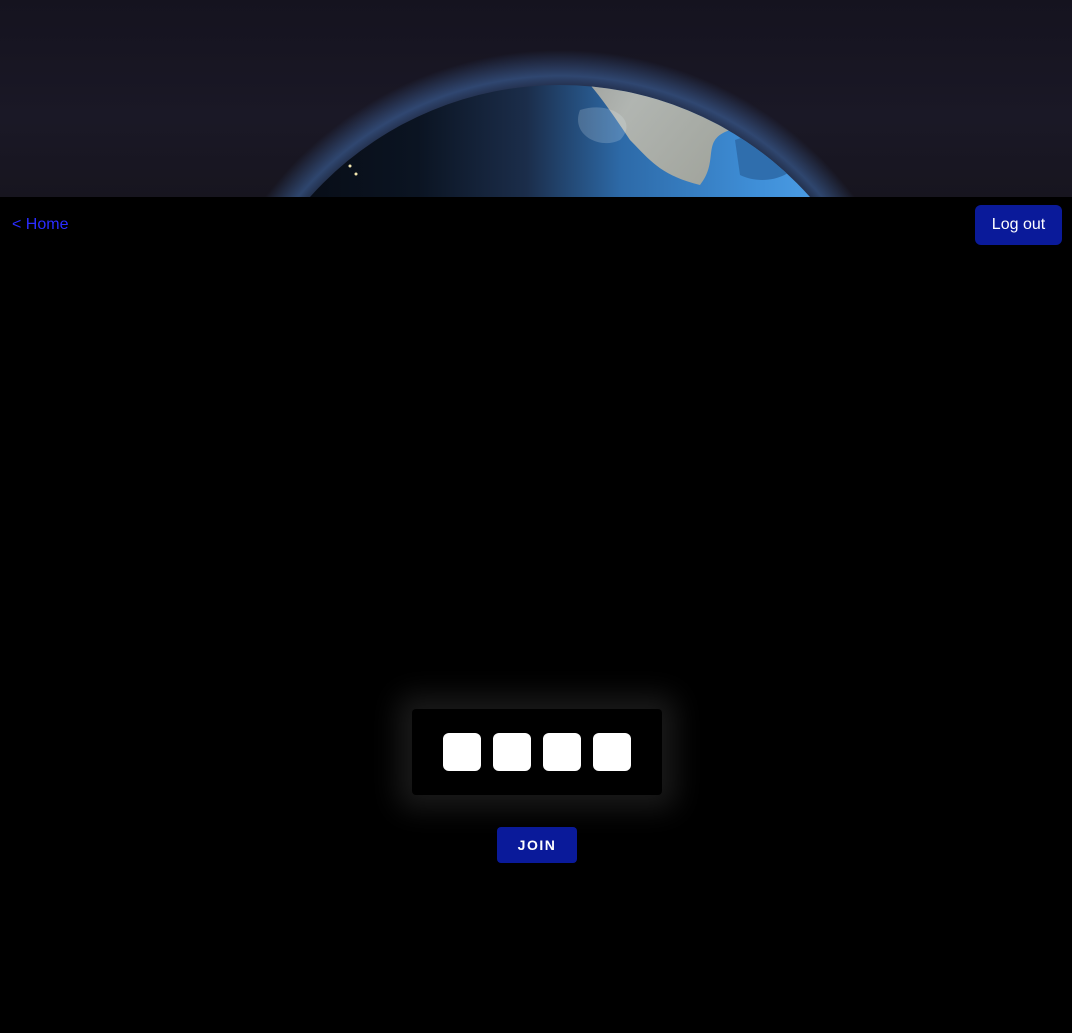  What do you see at coordinates (560, 123) in the screenshot?
I see `earth-image` at bounding box center [560, 123].